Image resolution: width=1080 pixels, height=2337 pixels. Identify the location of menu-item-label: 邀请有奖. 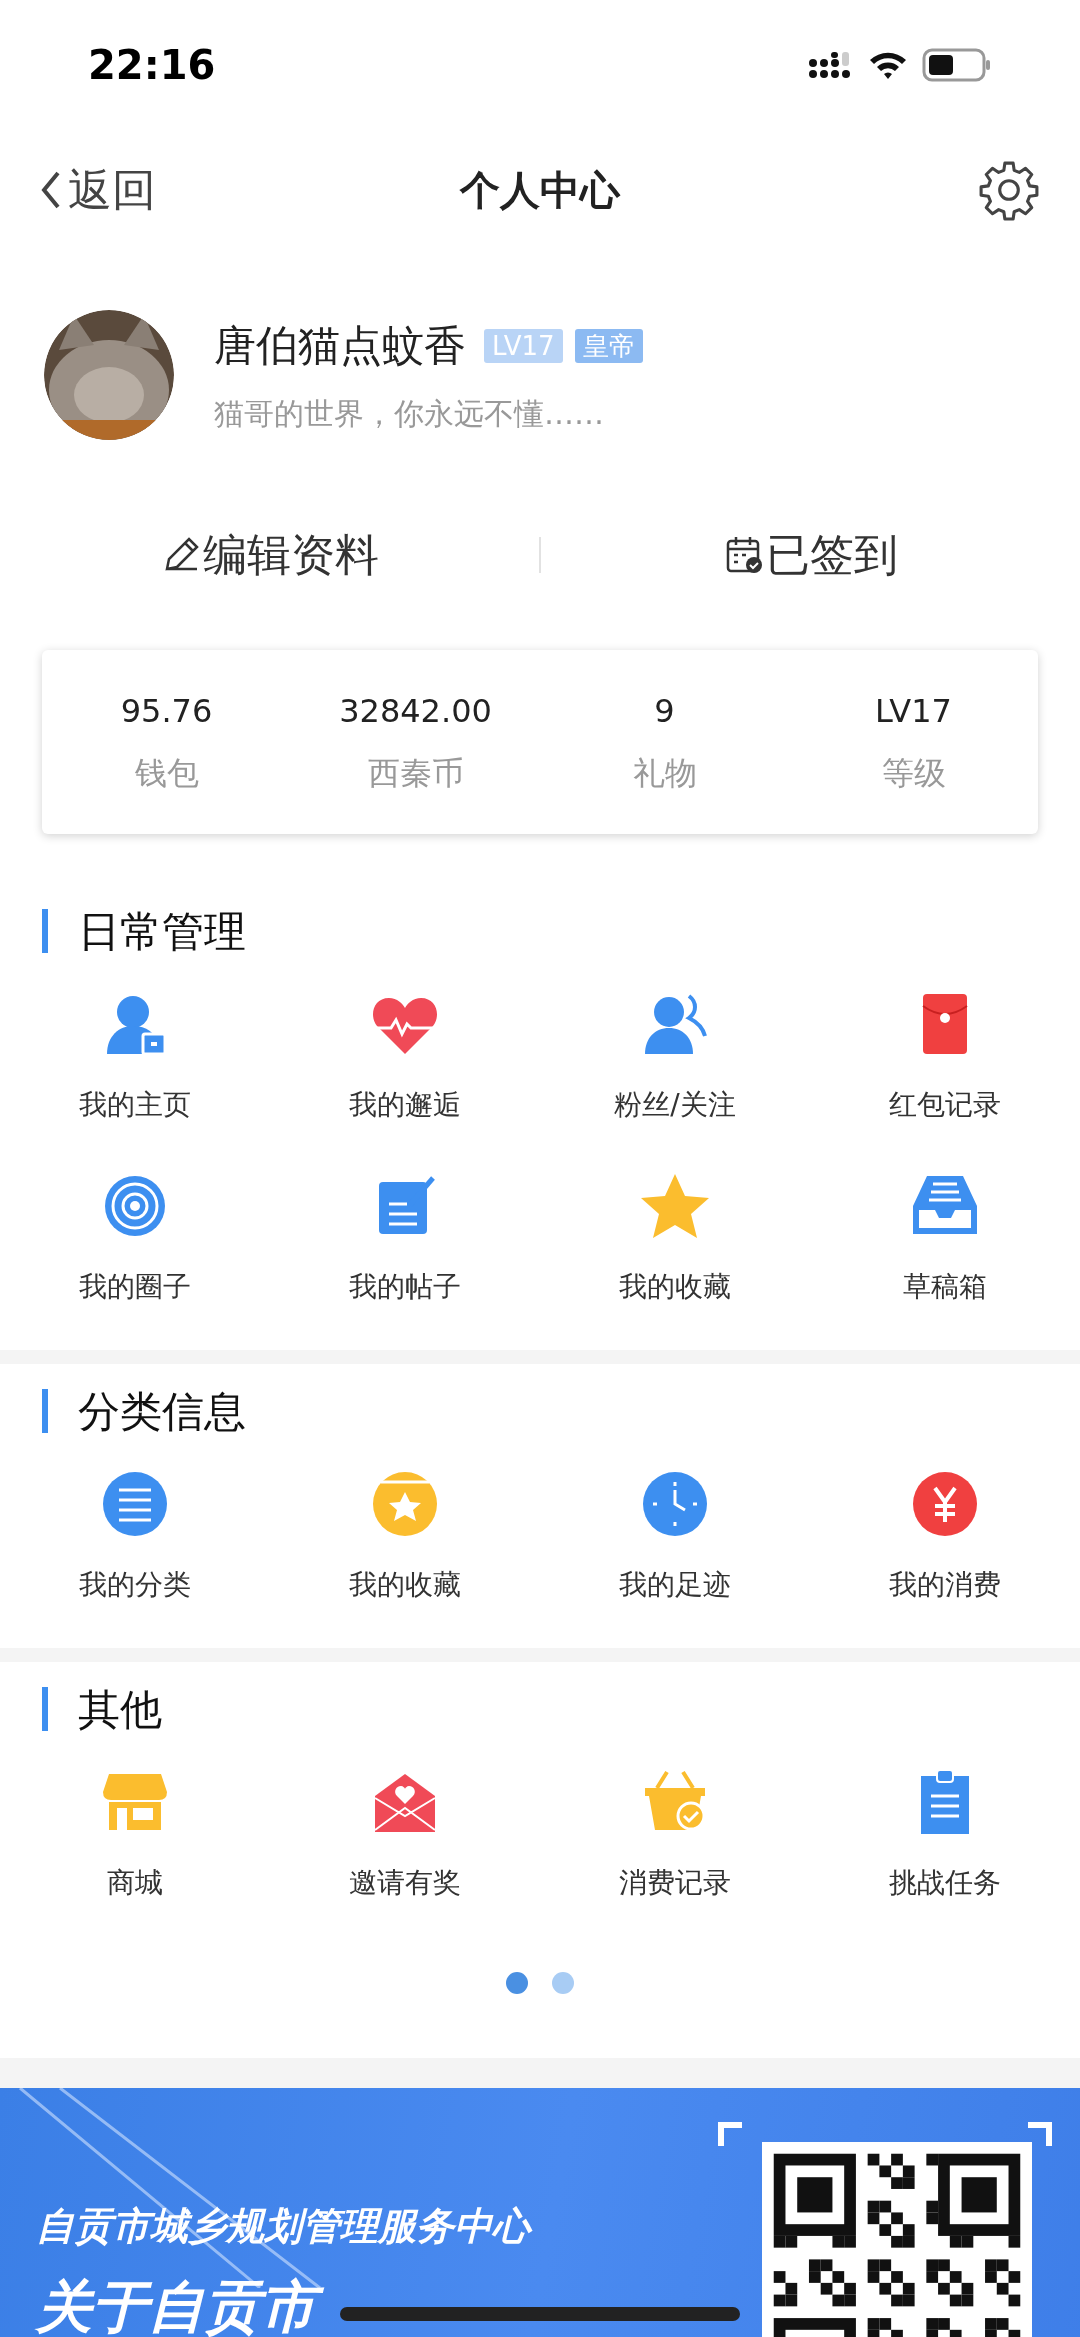
(405, 1883).